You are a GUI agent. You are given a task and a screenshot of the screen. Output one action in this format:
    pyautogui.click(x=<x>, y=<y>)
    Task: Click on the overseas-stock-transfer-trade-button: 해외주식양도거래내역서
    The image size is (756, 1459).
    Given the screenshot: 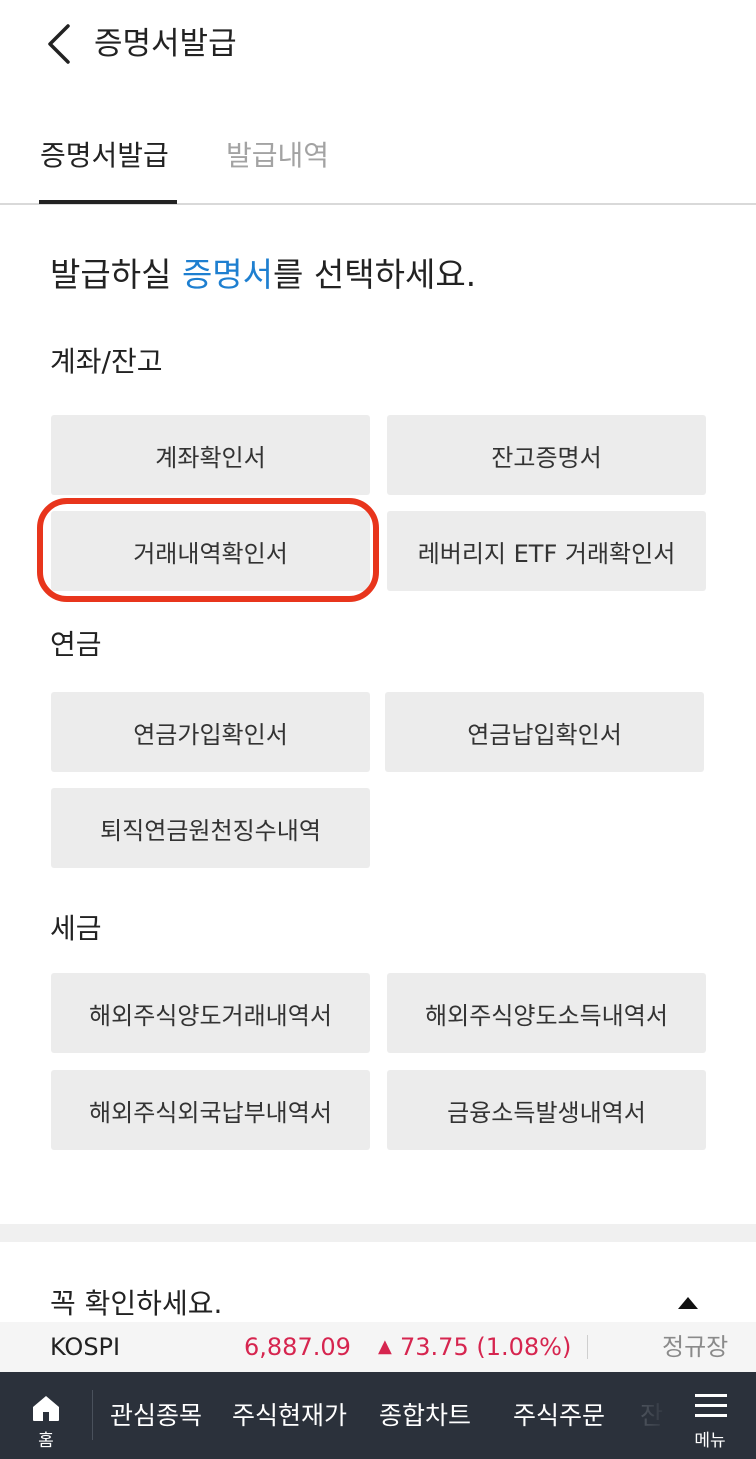 What is the action you would take?
    pyautogui.click(x=210, y=1013)
    